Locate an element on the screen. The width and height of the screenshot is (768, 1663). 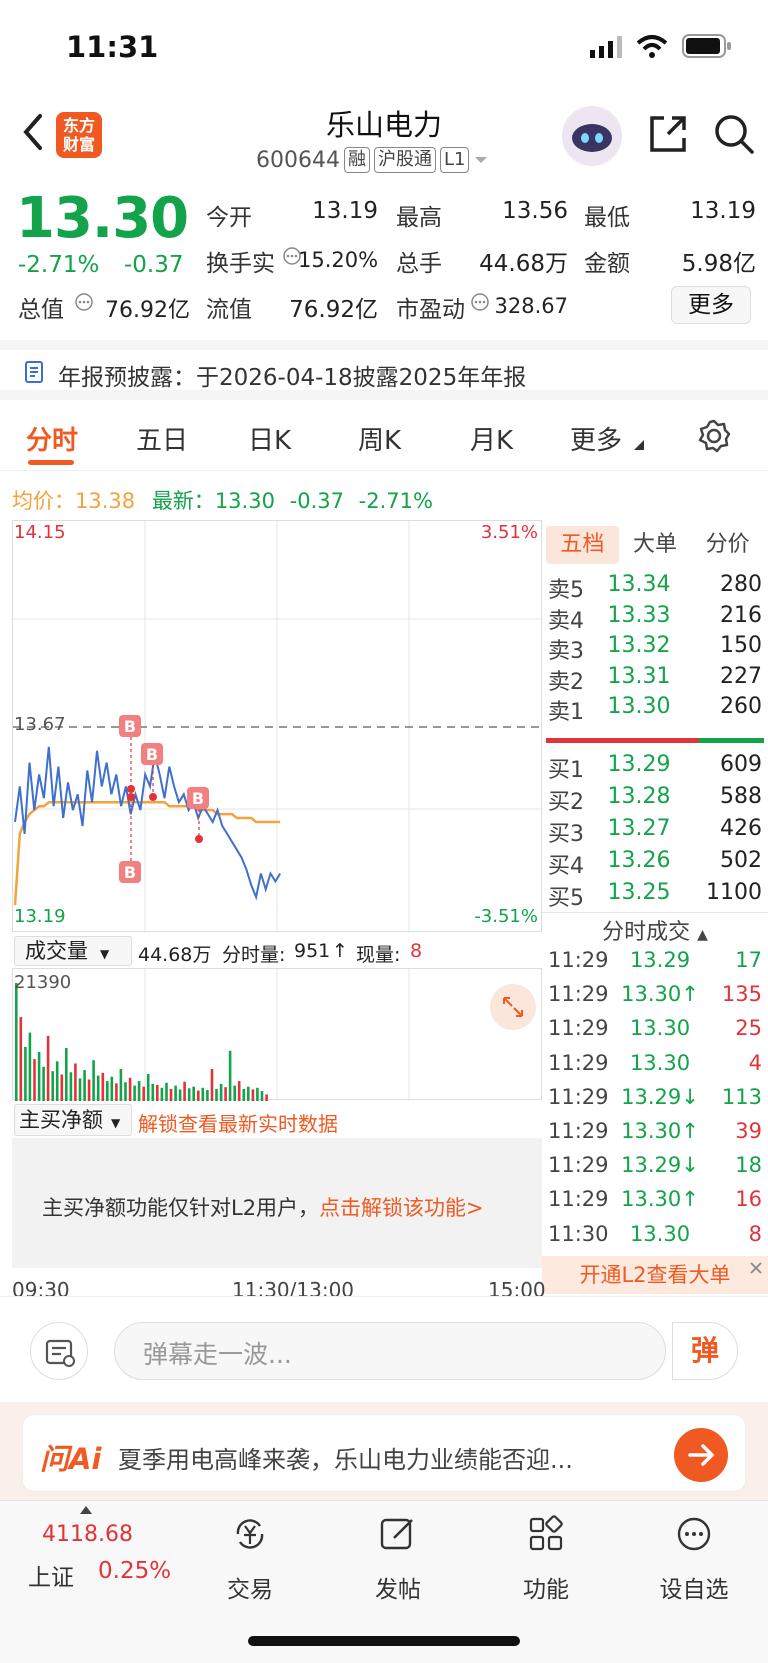
stock-code-row: 600644 融 沪股通 L1 is located at coordinates (372, 160).